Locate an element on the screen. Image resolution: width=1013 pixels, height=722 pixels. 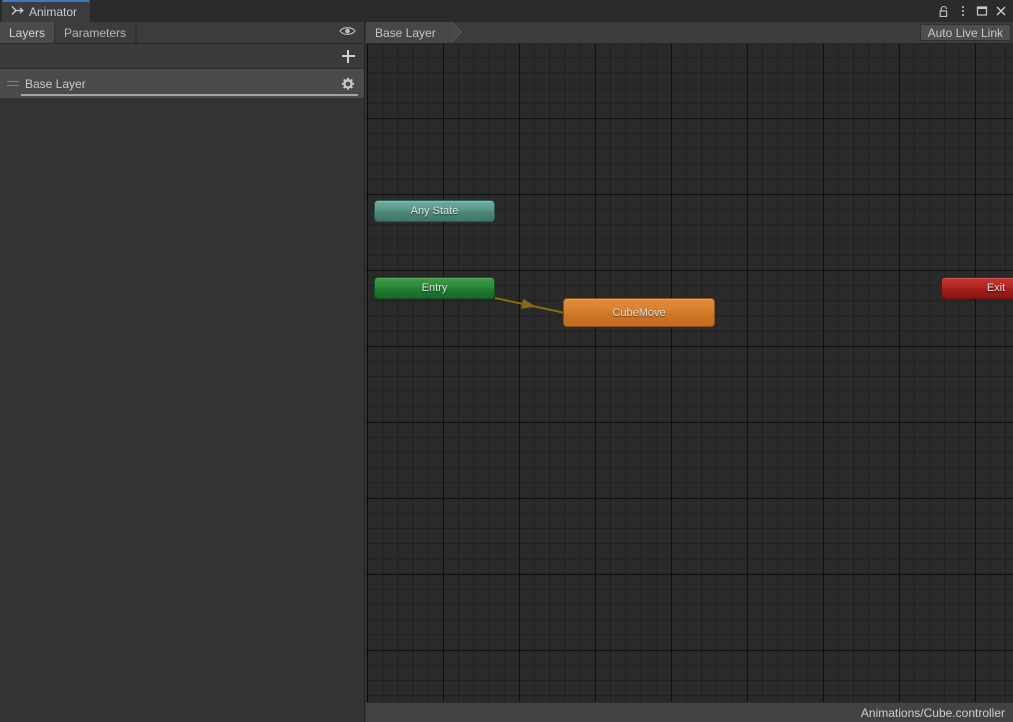
layers-panel-tabs: Layers Parameters is located at coordinates (182, 33).